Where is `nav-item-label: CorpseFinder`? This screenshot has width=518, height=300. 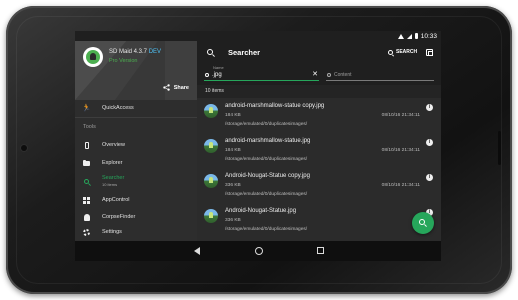 nav-item-label: CorpseFinder is located at coordinates (119, 217).